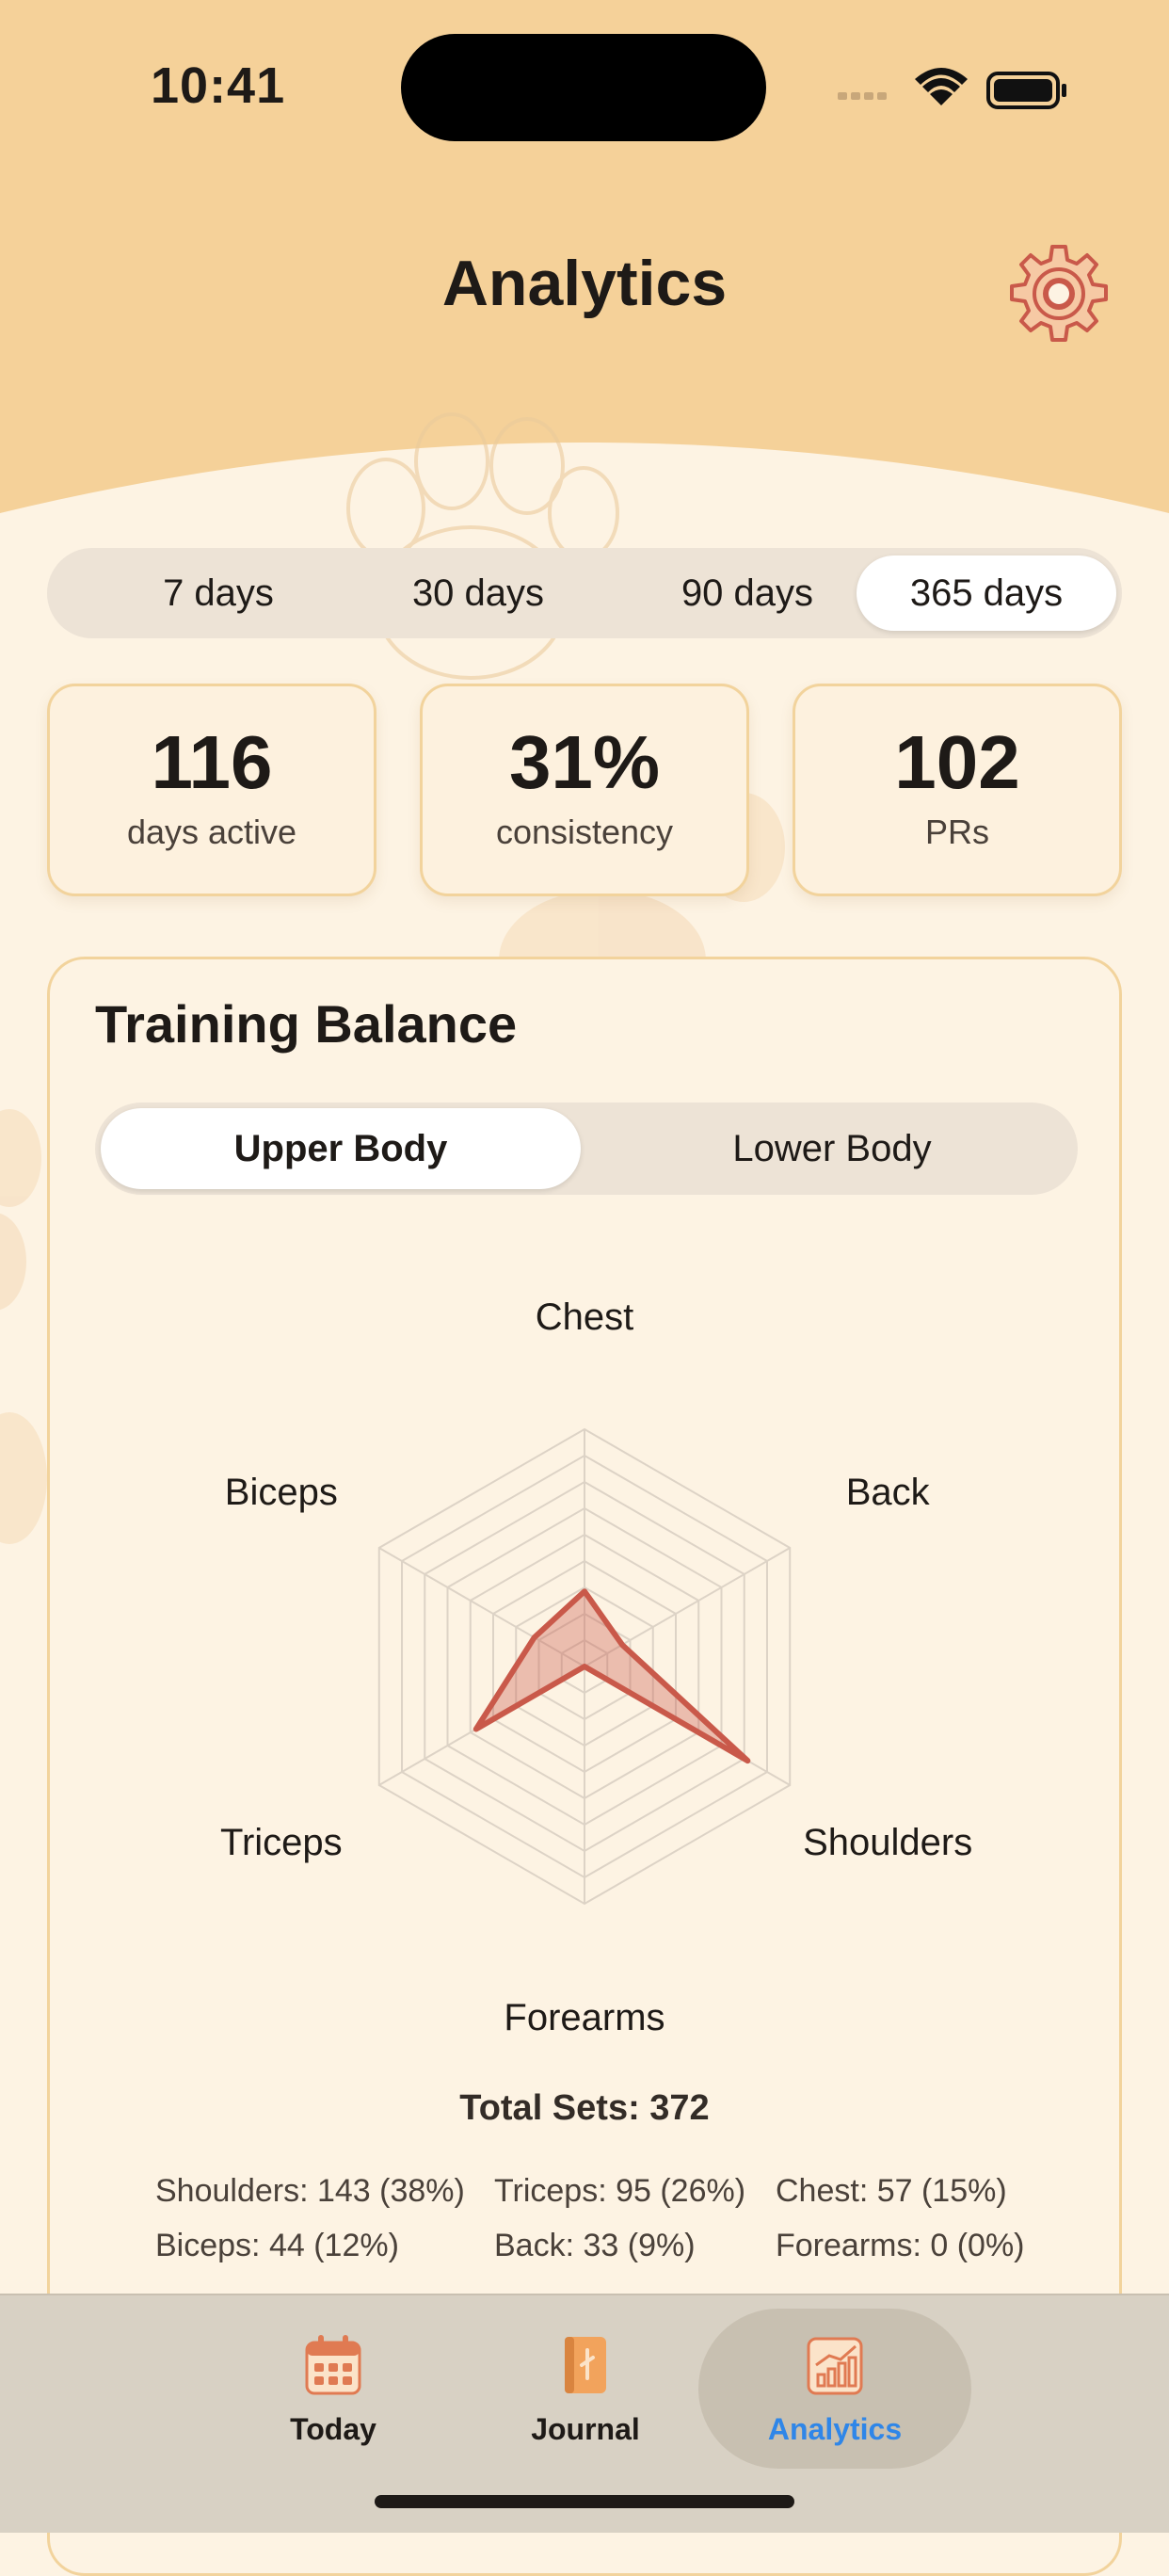 The image size is (1169, 2576). What do you see at coordinates (585, 1317) in the screenshot?
I see `radar-axis-label: Chest` at bounding box center [585, 1317].